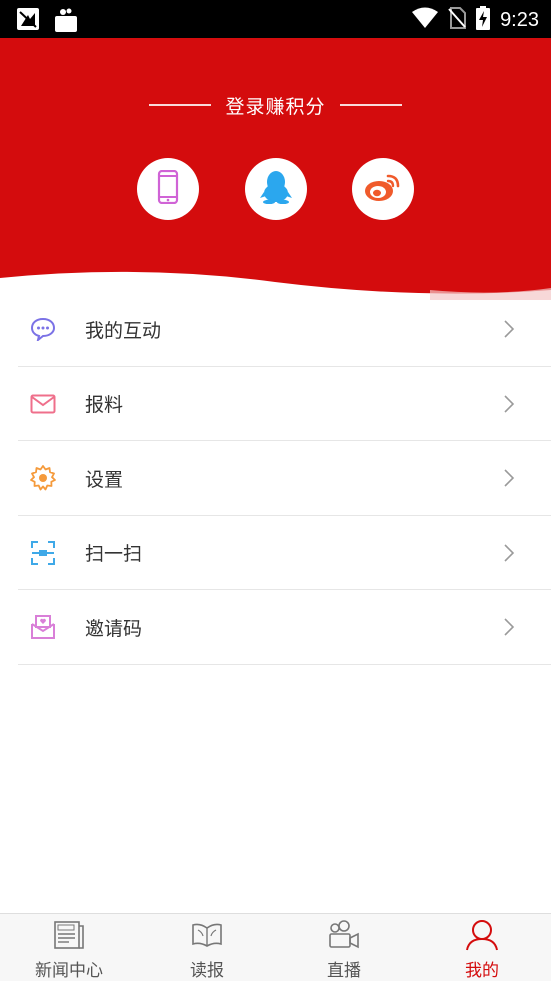 The image size is (551, 981). What do you see at coordinates (519, 19) in the screenshot?
I see `status-time: 9:23` at bounding box center [519, 19].